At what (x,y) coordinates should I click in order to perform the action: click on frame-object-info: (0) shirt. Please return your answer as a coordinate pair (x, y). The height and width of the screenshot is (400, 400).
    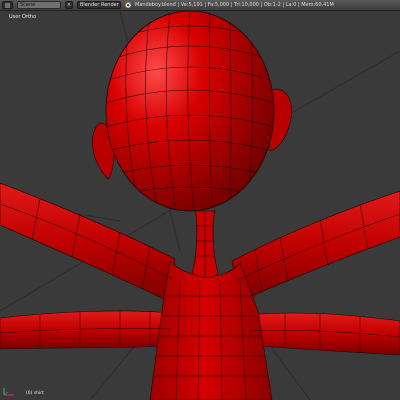
    Looking at the image, I should click on (35, 393).